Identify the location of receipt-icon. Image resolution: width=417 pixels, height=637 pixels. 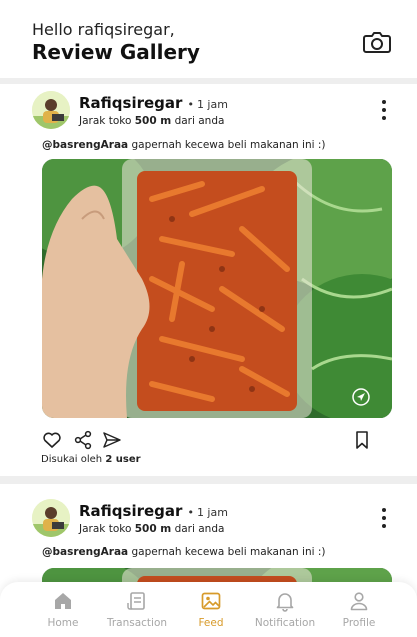
(136, 601).